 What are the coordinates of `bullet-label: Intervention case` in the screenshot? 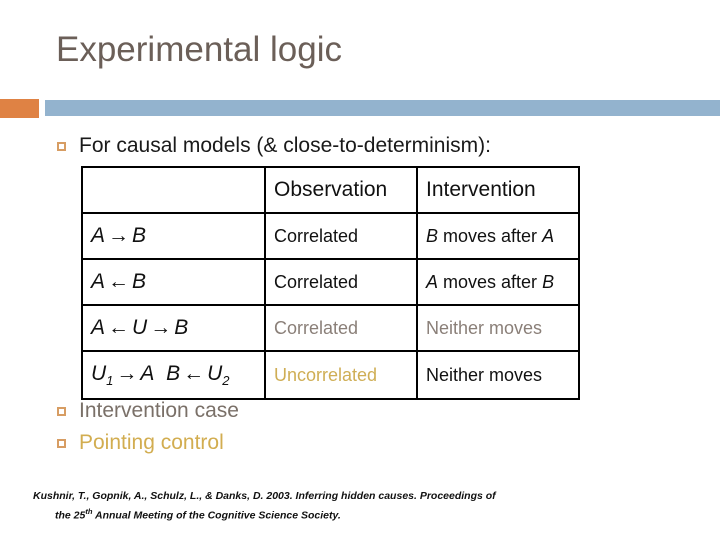 It's located at (159, 410).